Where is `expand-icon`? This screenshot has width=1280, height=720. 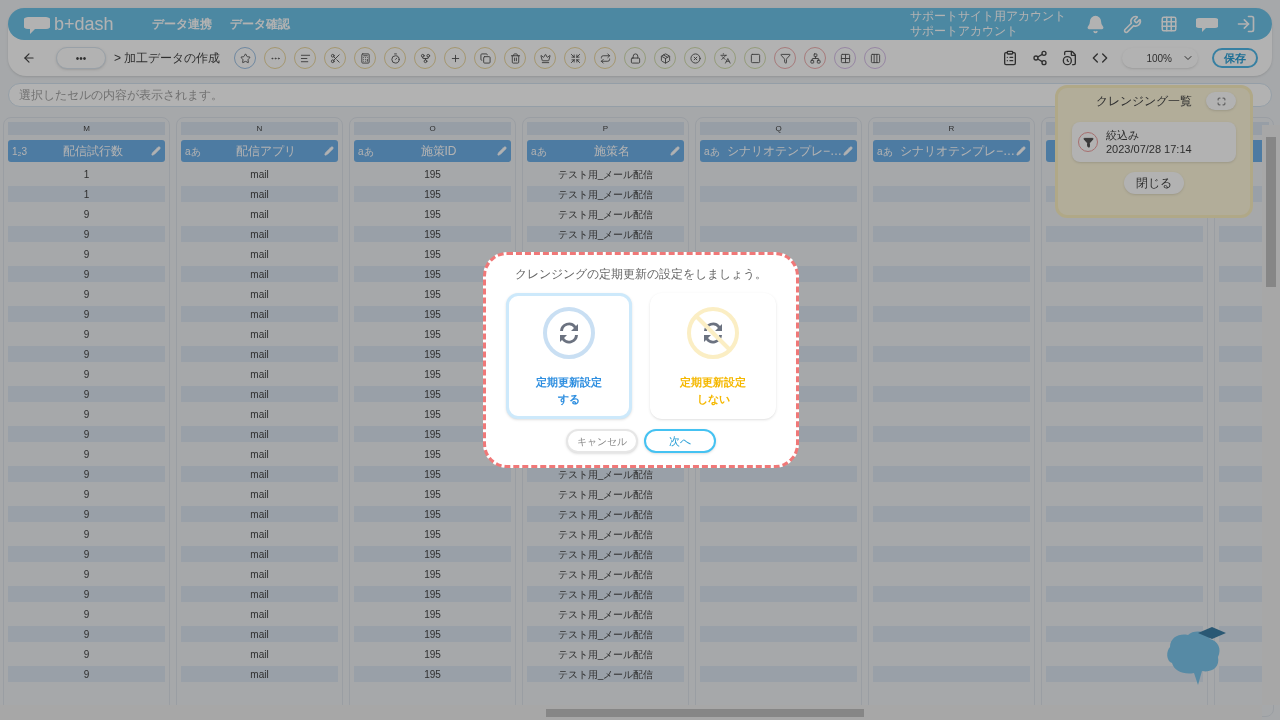 expand-icon is located at coordinates (1221, 101).